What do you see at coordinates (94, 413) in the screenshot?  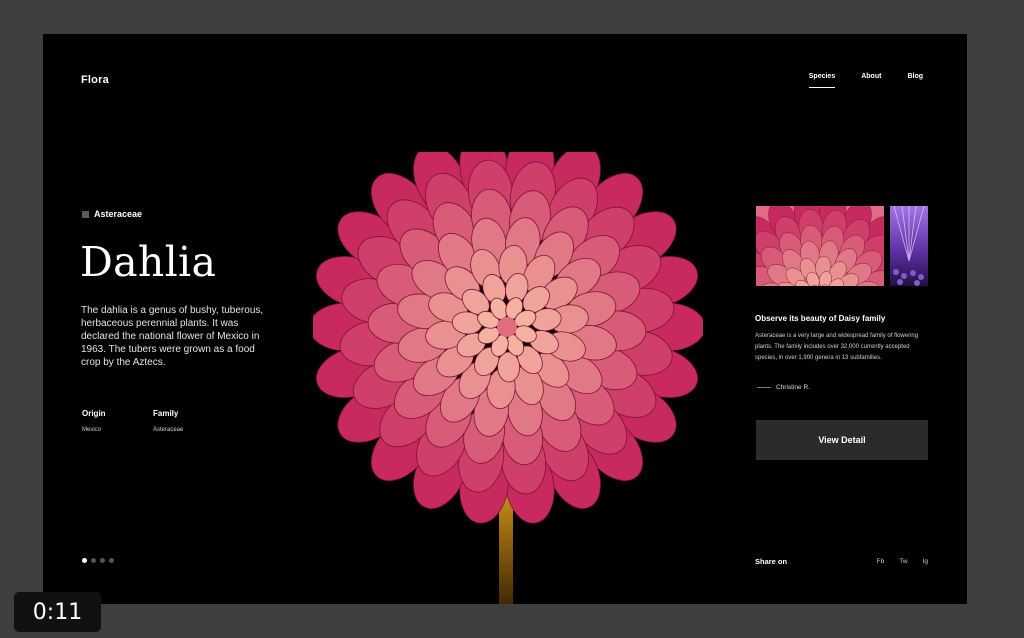 I see `origin-label: Origin` at bounding box center [94, 413].